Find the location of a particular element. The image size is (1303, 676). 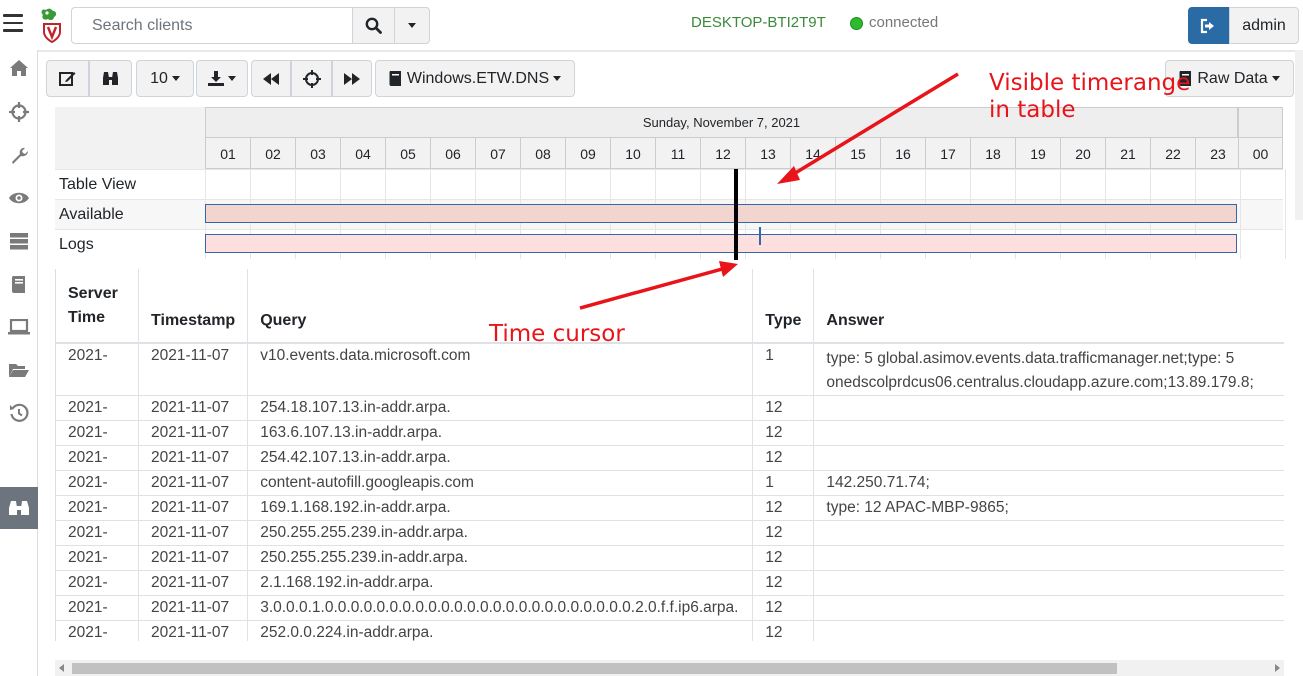

step-back-button is located at coordinates (271, 78).